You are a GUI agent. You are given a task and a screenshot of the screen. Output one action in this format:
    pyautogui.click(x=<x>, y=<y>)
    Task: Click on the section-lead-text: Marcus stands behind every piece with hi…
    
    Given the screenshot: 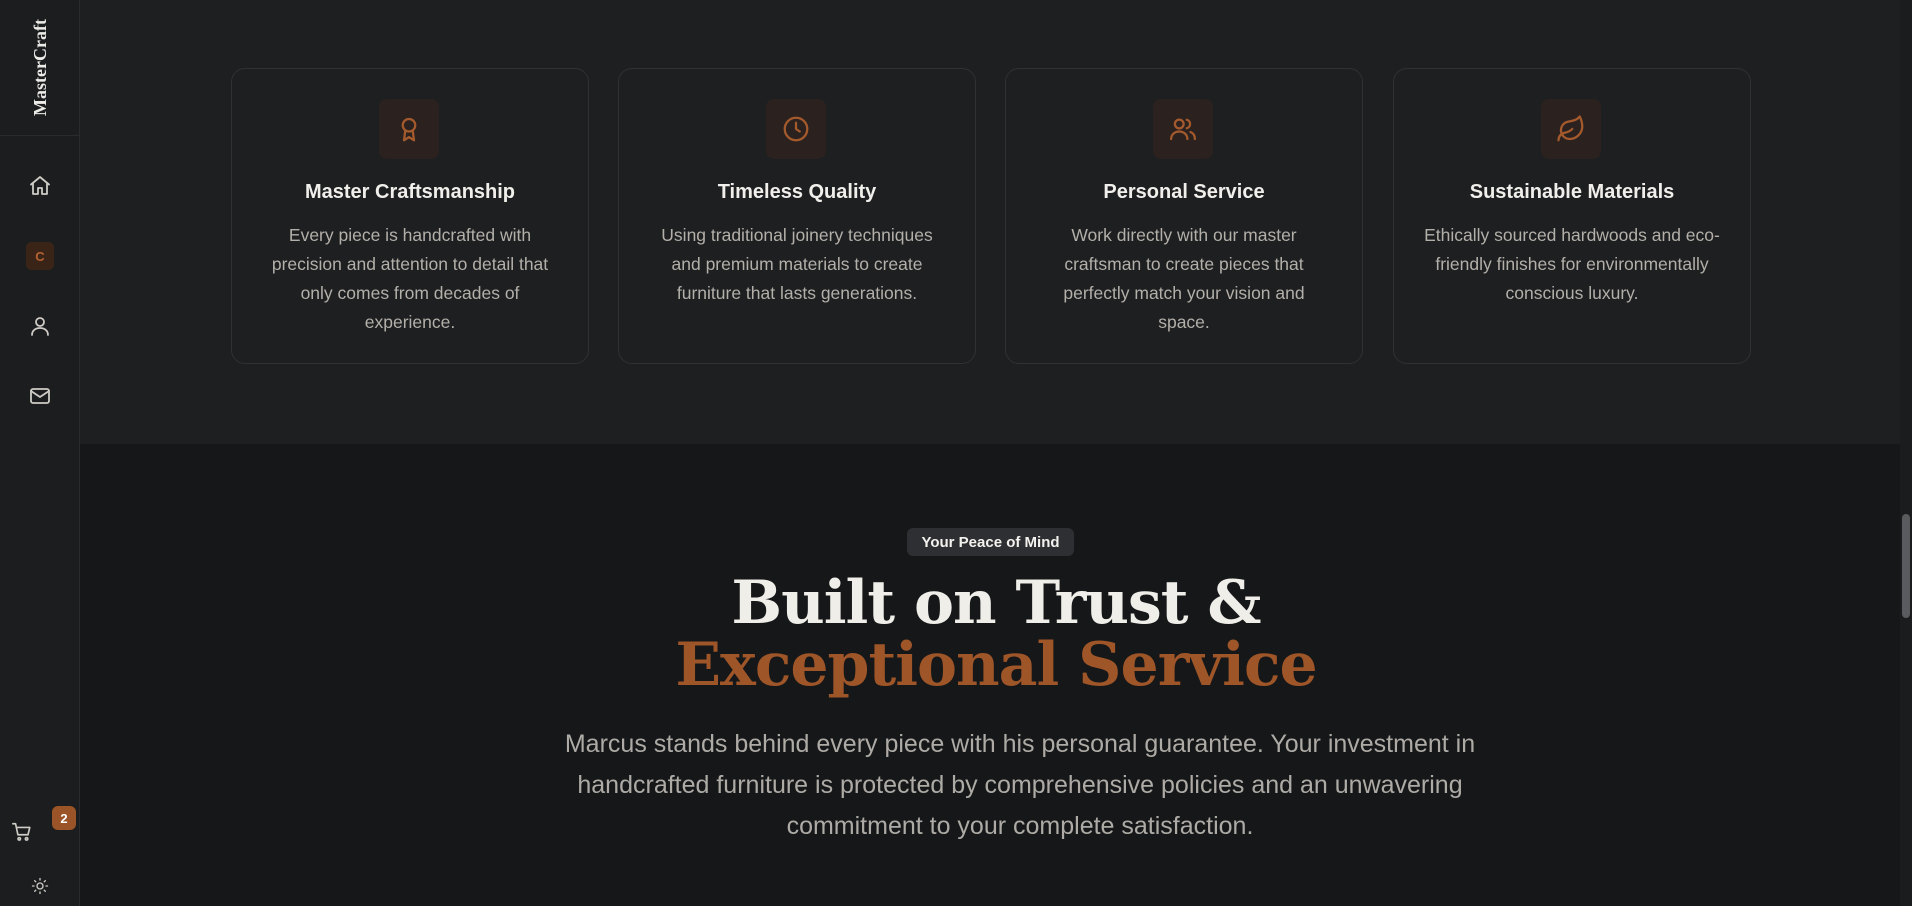 What is the action you would take?
    pyautogui.click(x=1020, y=785)
    